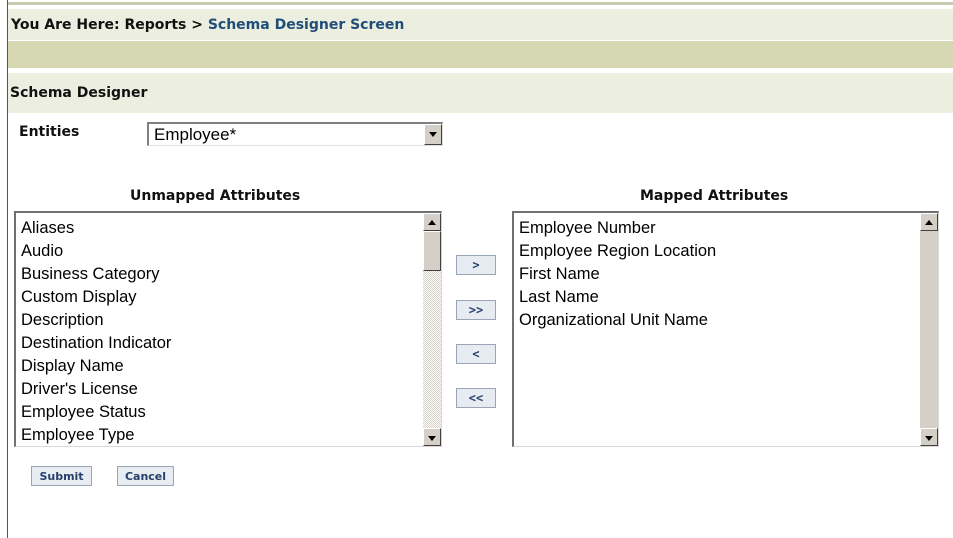  I want to click on unmapped-scroll-down-button, so click(432, 437).